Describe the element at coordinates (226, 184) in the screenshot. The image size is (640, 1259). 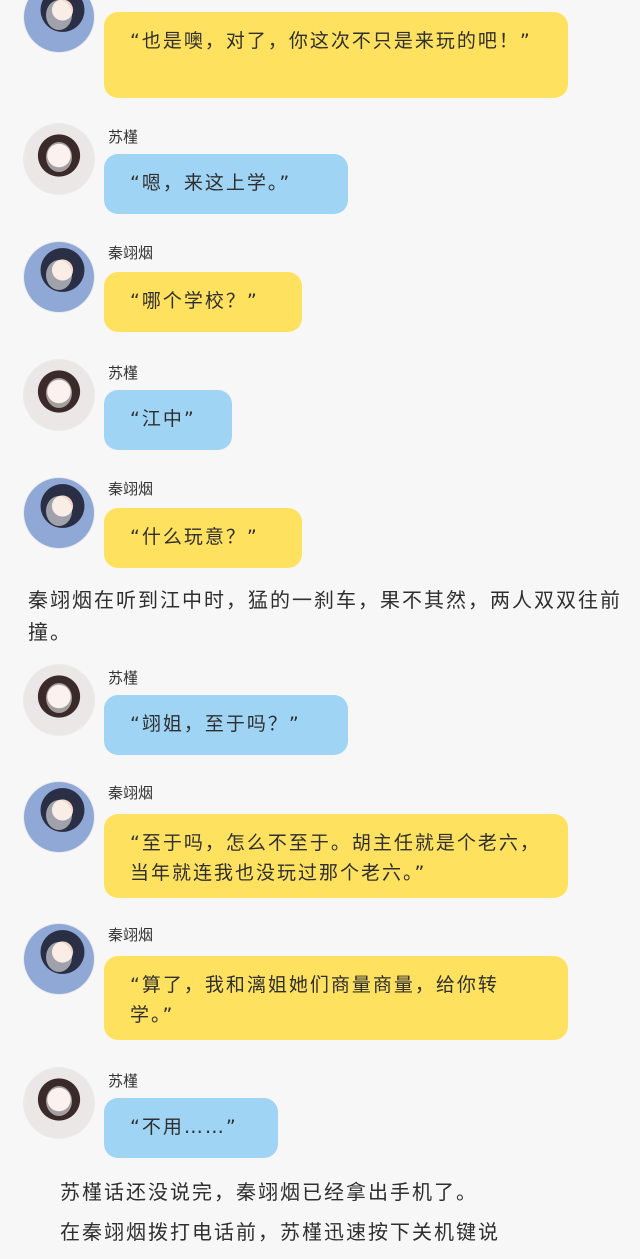
I see `bubble-message: “嗯，来这上学。”` at that location.